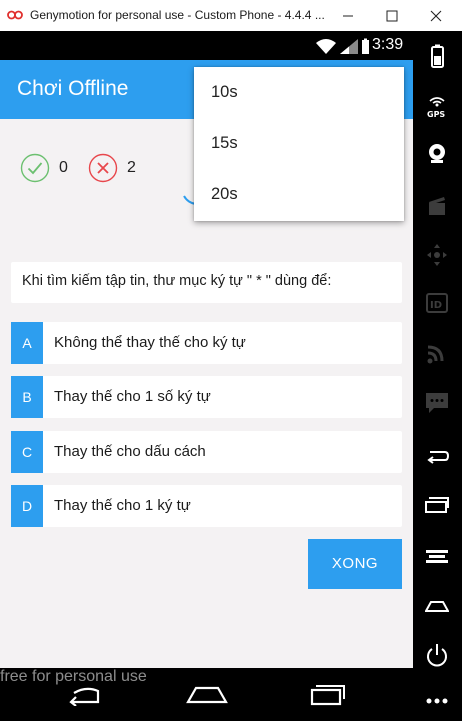 The image size is (462, 721). I want to click on webcam-icon, so click(437, 153).